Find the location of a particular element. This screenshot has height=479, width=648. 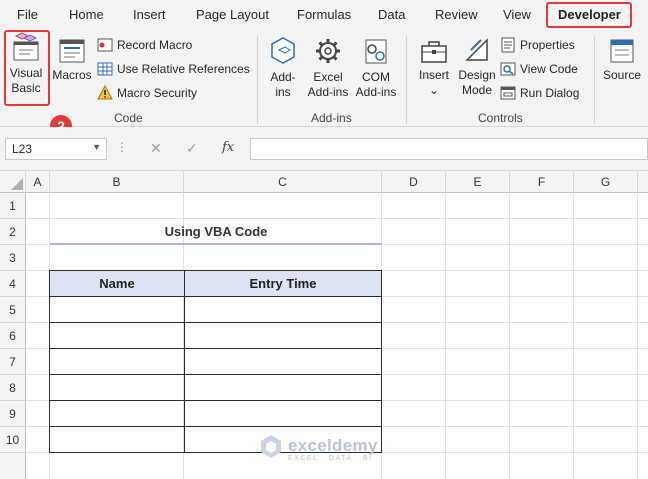

design-mode-button: Design Mode is located at coordinates (477, 68).